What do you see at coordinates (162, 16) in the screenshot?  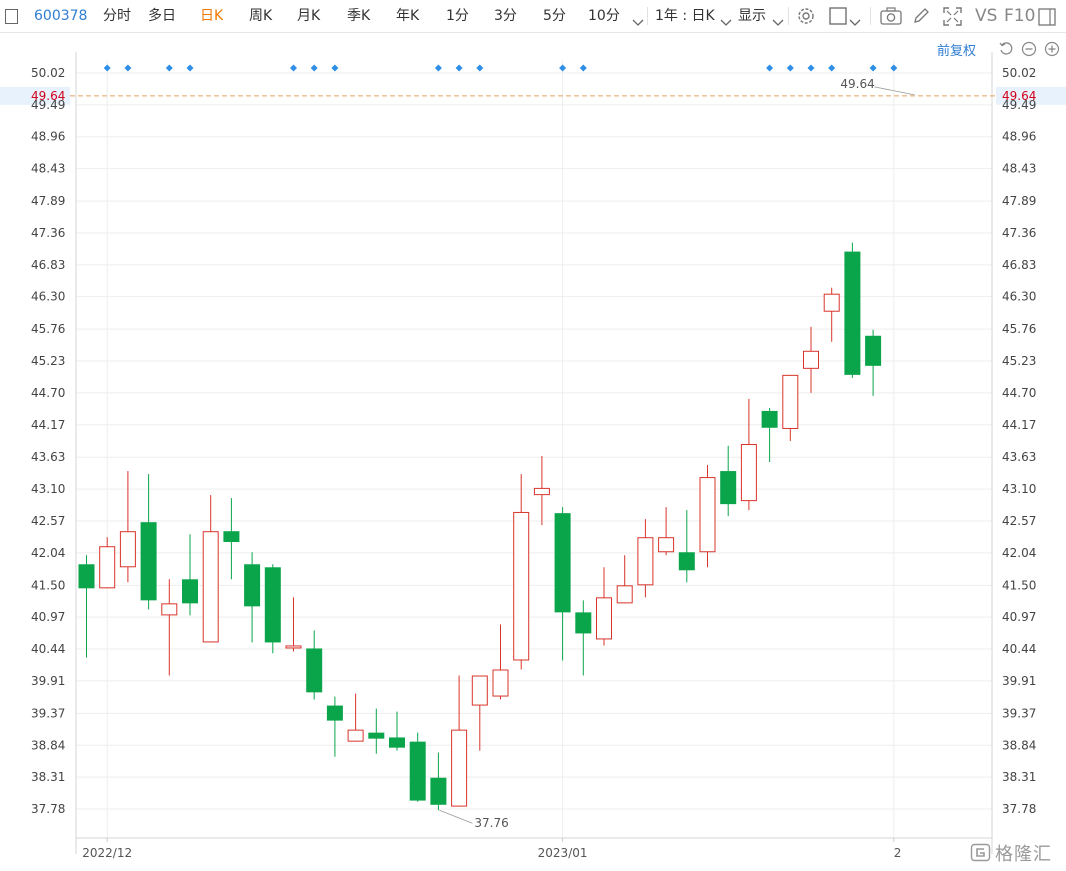 I see `tab-duori: 多日` at bounding box center [162, 16].